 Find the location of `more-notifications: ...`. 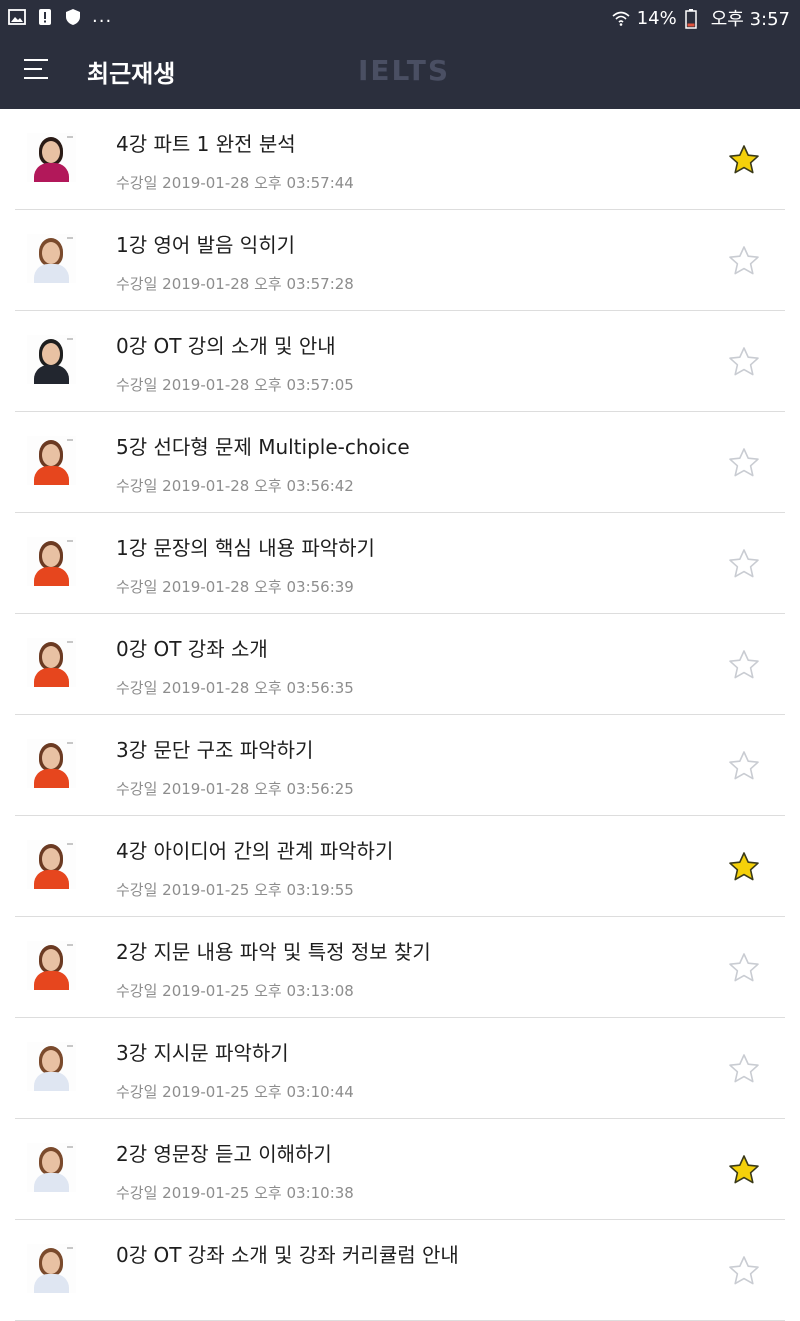

more-notifications: ... is located at coordinates (102, 16).